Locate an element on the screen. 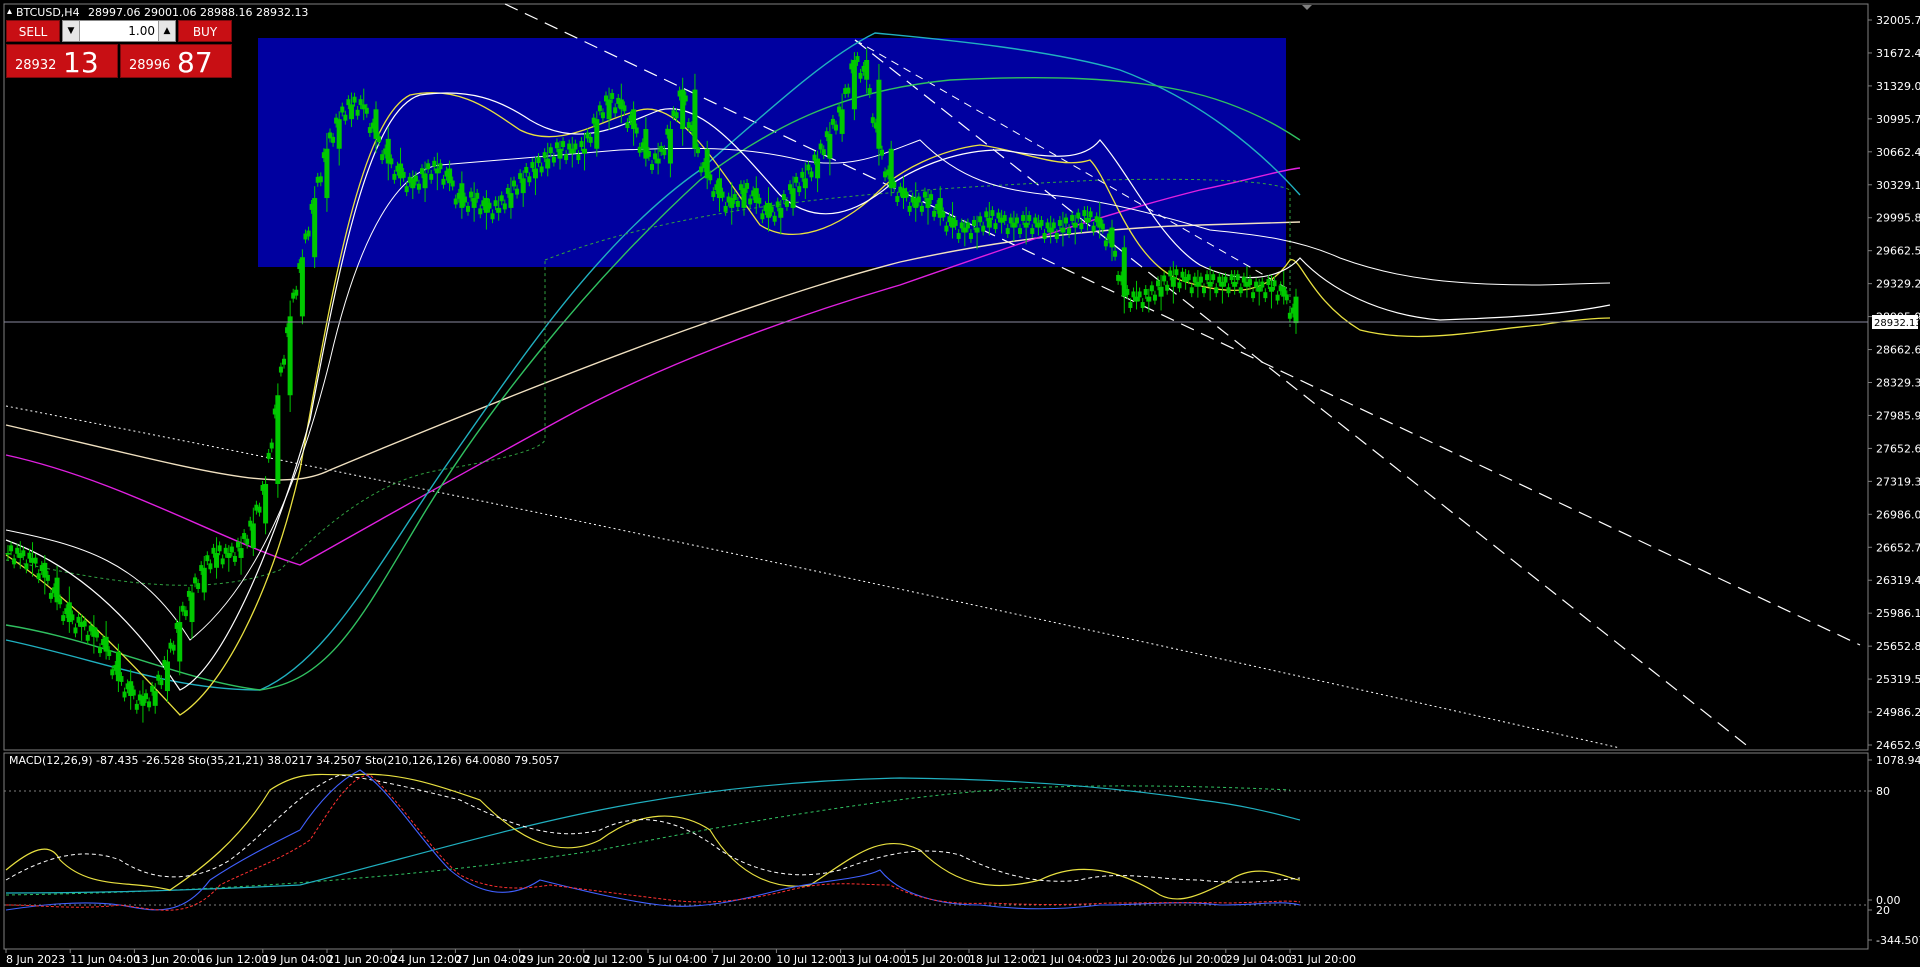 This screenshot has height=967, width=1920. price-tick-label: 31672.40 is located at coordinates (1898, 53).